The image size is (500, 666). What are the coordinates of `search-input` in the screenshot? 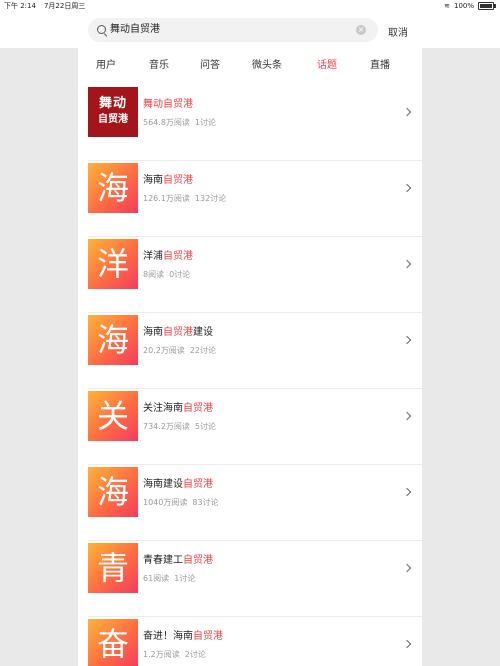 It's located at (230, 30).